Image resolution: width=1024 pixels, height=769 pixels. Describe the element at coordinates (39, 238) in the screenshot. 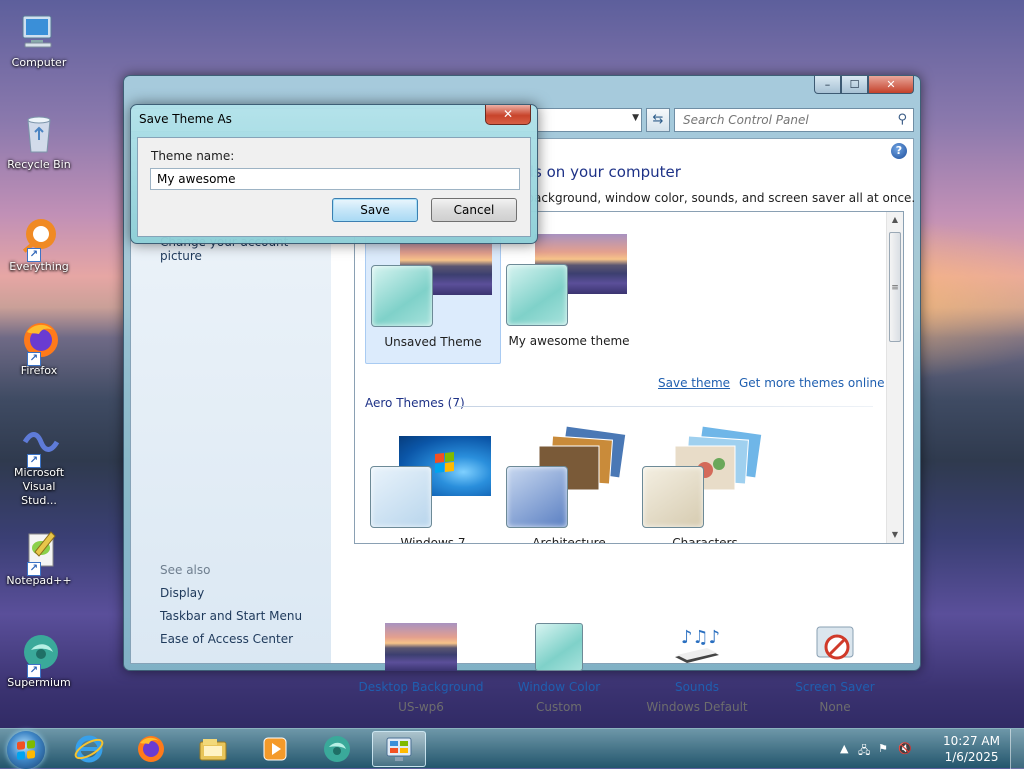

I see `everything-icon: ↗` at that location.